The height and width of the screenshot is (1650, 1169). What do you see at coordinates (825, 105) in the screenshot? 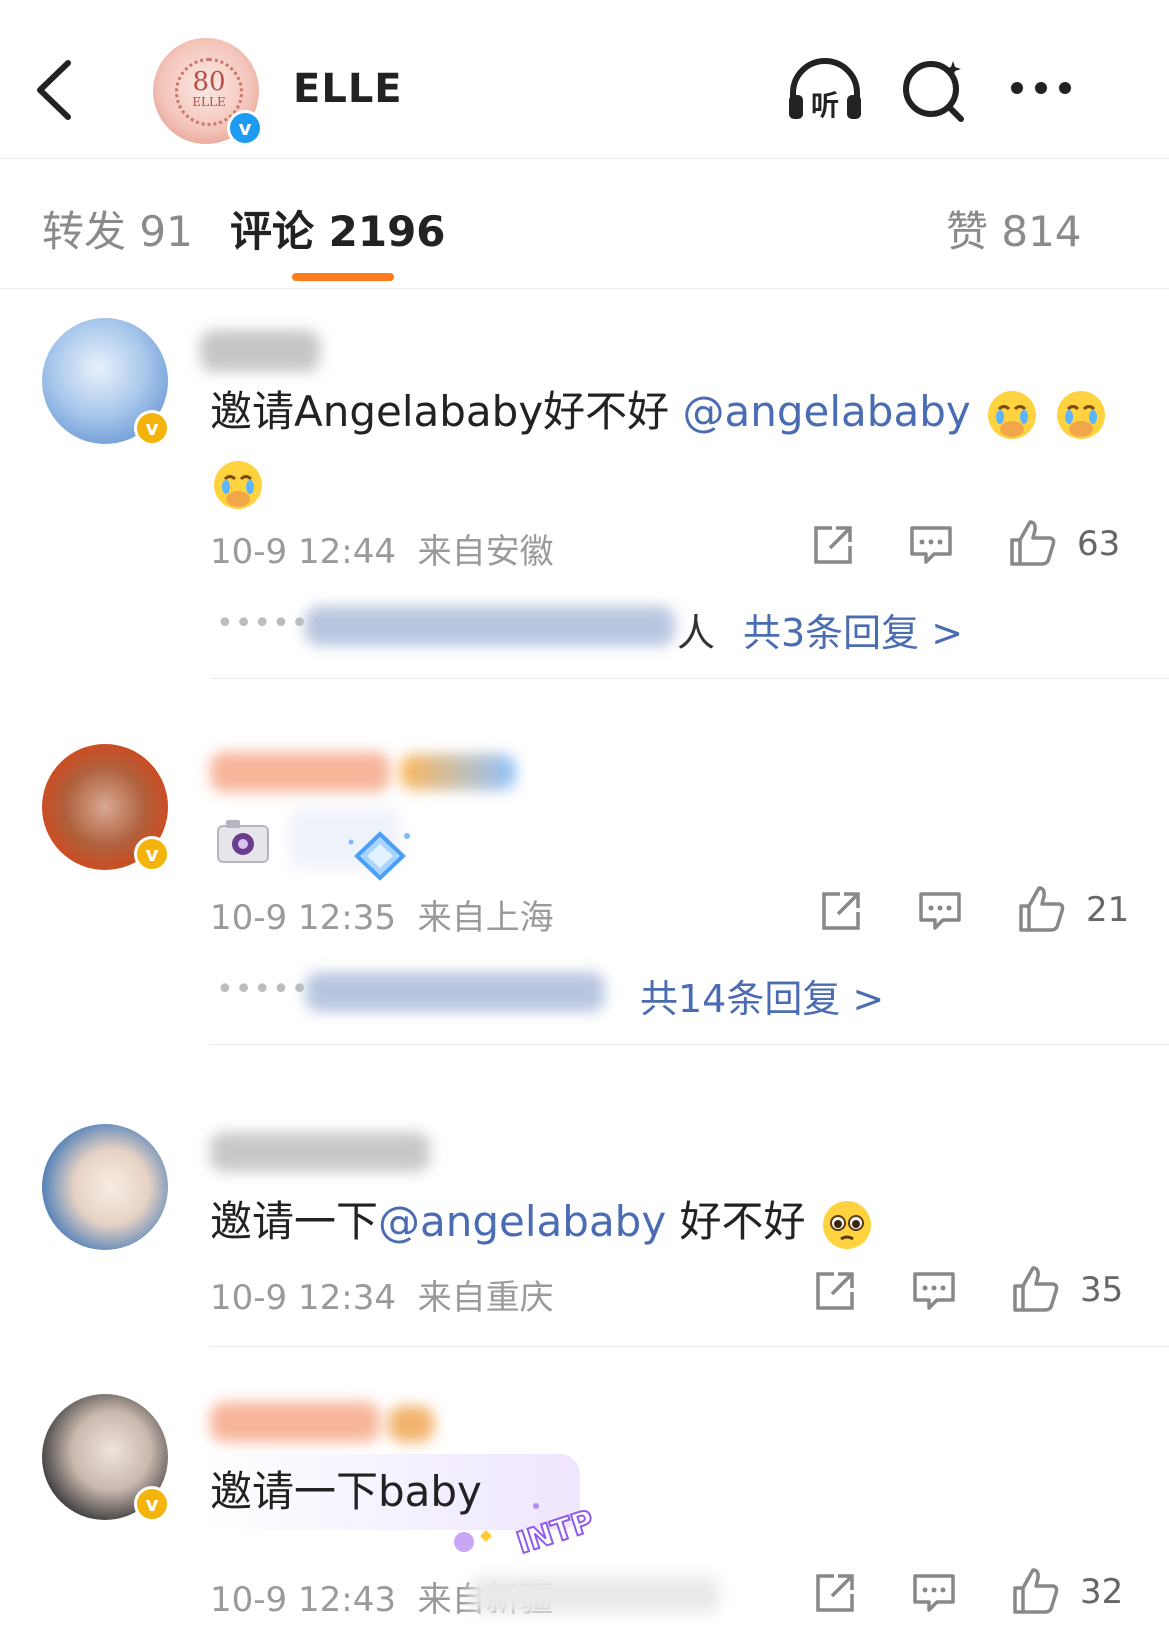
I see `listen-label: 听` at bounding box center [825, 105].